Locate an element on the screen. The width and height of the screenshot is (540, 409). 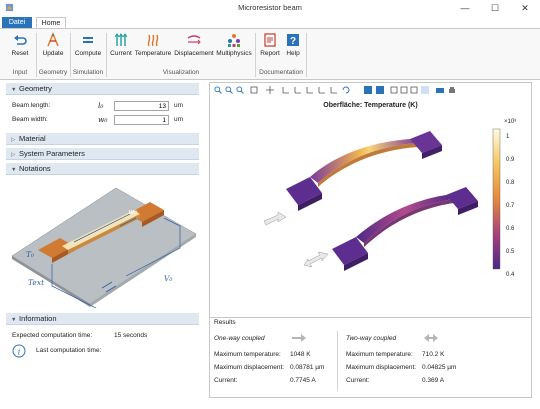
one-way-current-value: 0.7745 A is located at coordinates (303, 380).